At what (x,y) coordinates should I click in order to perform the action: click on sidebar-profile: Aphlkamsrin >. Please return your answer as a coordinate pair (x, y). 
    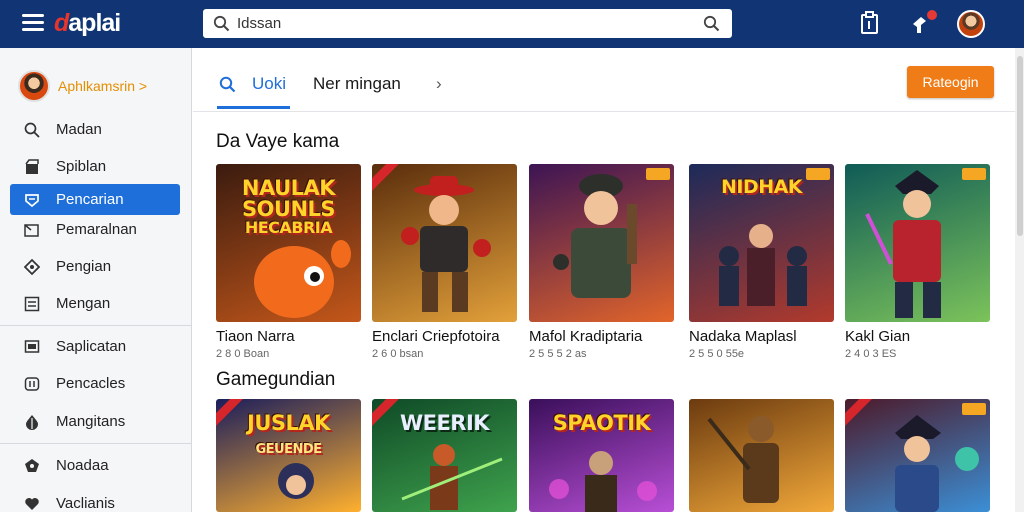
    Looking at the image, I should click on (82, 86).